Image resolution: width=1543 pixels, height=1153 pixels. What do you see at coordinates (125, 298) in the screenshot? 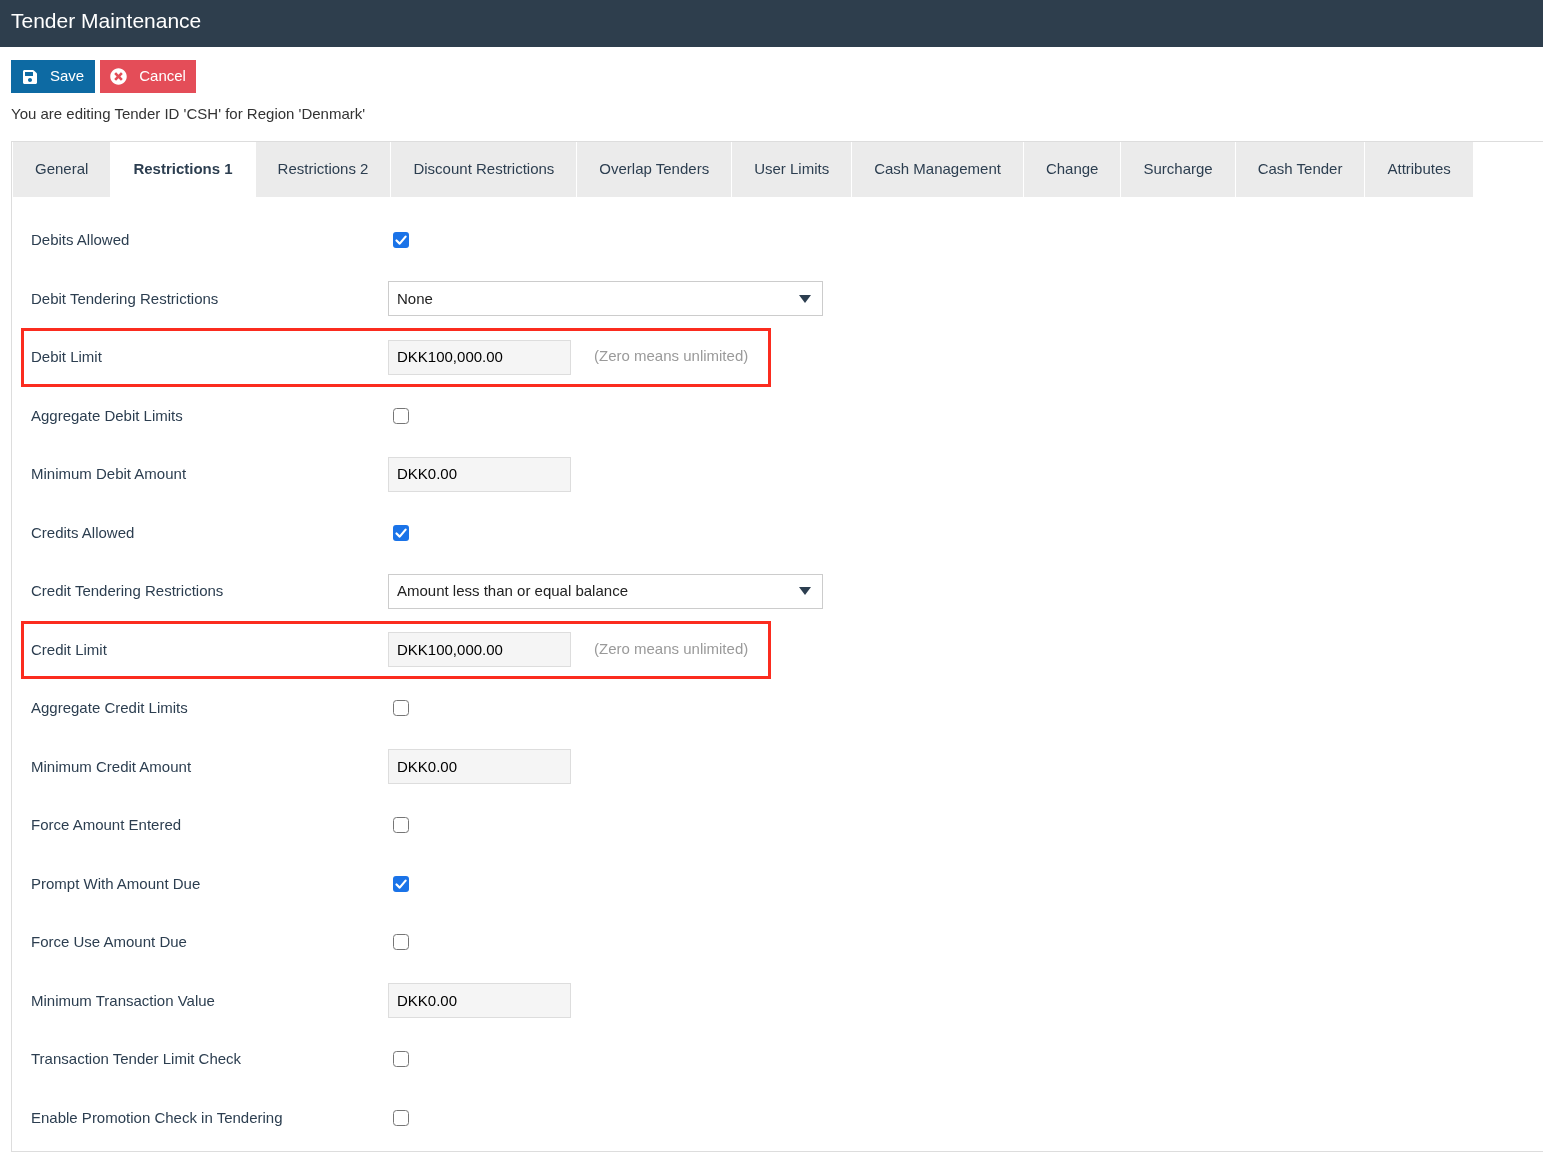
I see `field-label: Debit Tendering Restrictions` at bounding box center [125, 298].